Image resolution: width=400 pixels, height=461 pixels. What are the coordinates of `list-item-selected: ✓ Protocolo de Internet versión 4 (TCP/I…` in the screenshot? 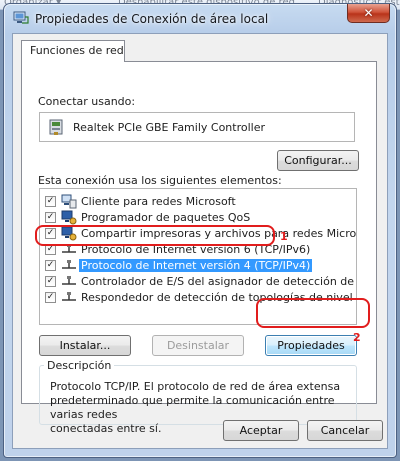 It's located at (198, 266).